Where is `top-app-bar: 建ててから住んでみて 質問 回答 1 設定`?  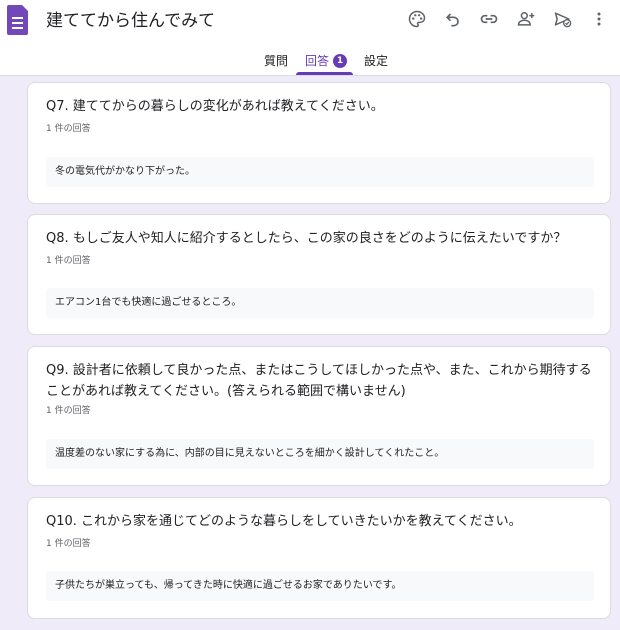 top-app-bar: 建ててから住んでみて 質問 回答 1 設定 is located at coordinates (310, 38).